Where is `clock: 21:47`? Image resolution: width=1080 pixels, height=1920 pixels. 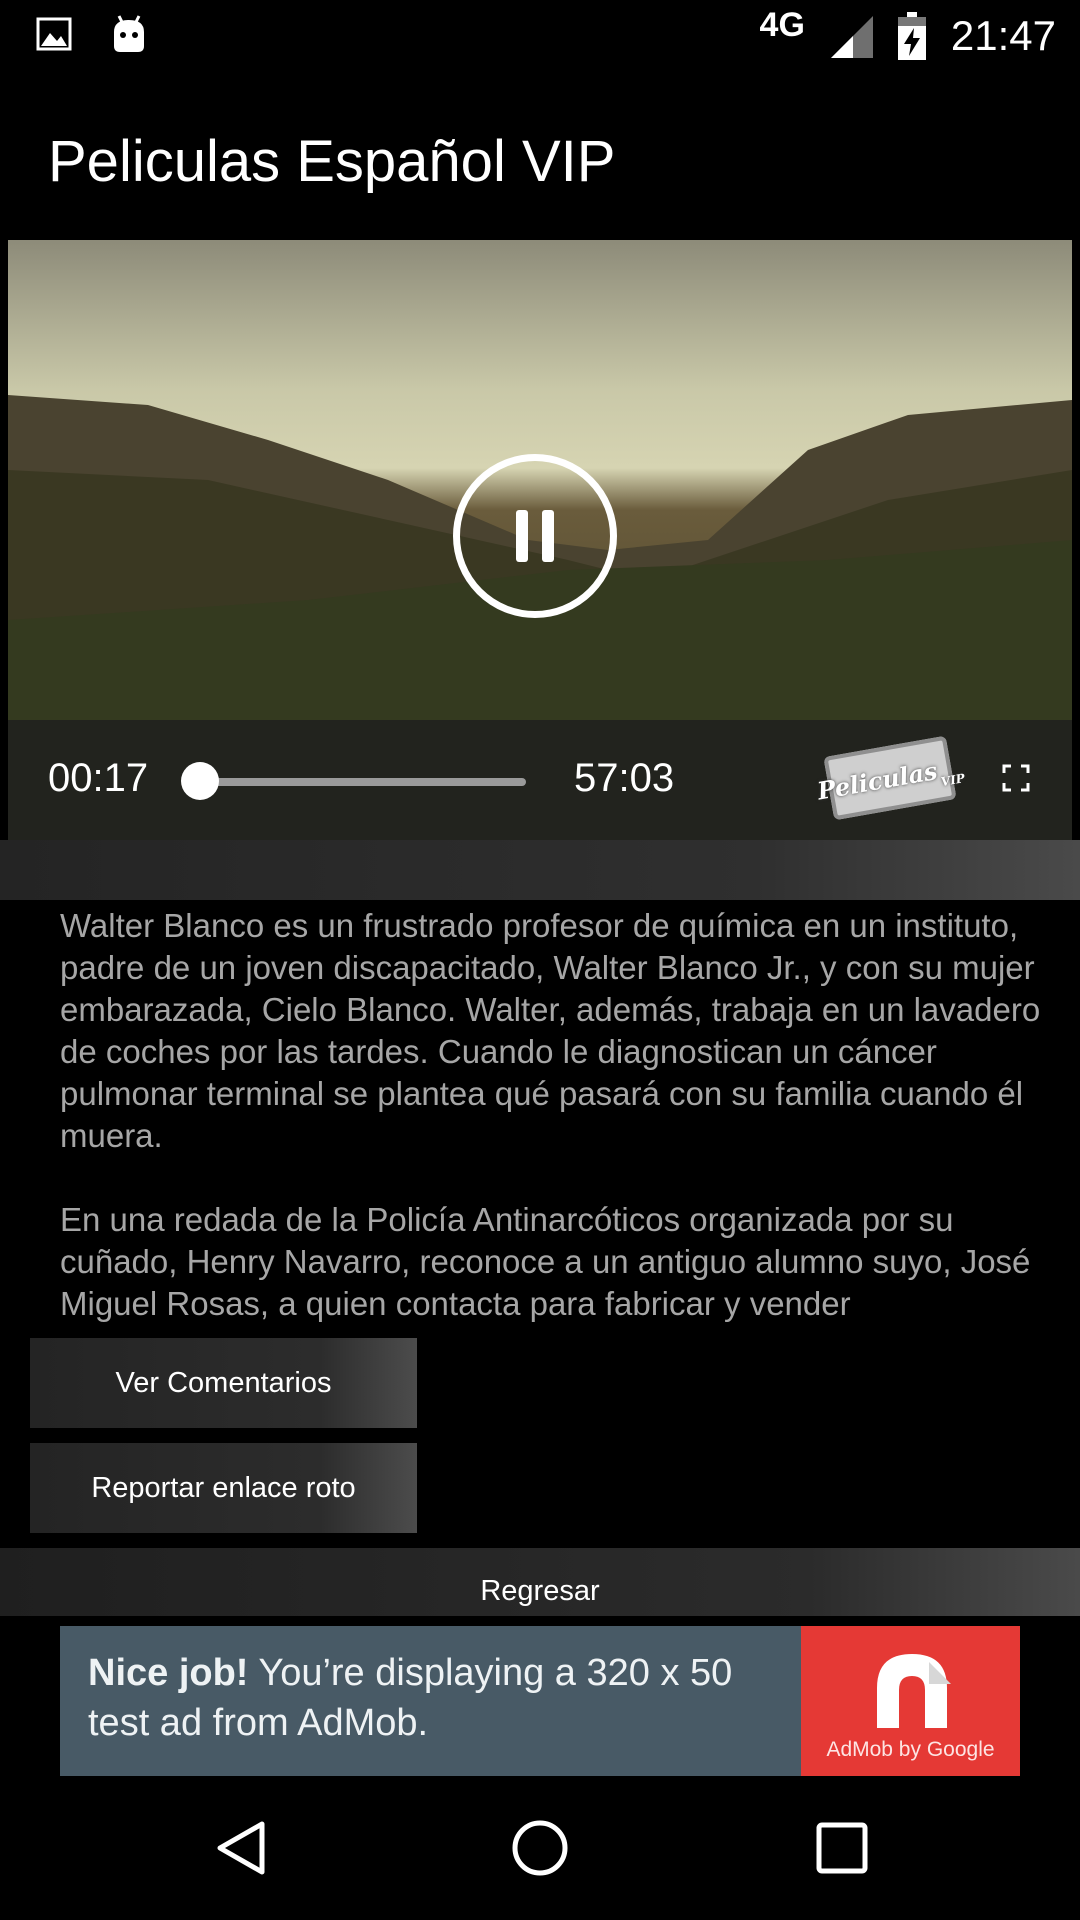
clock: 21:47 is located at coordinates (1003, 35).